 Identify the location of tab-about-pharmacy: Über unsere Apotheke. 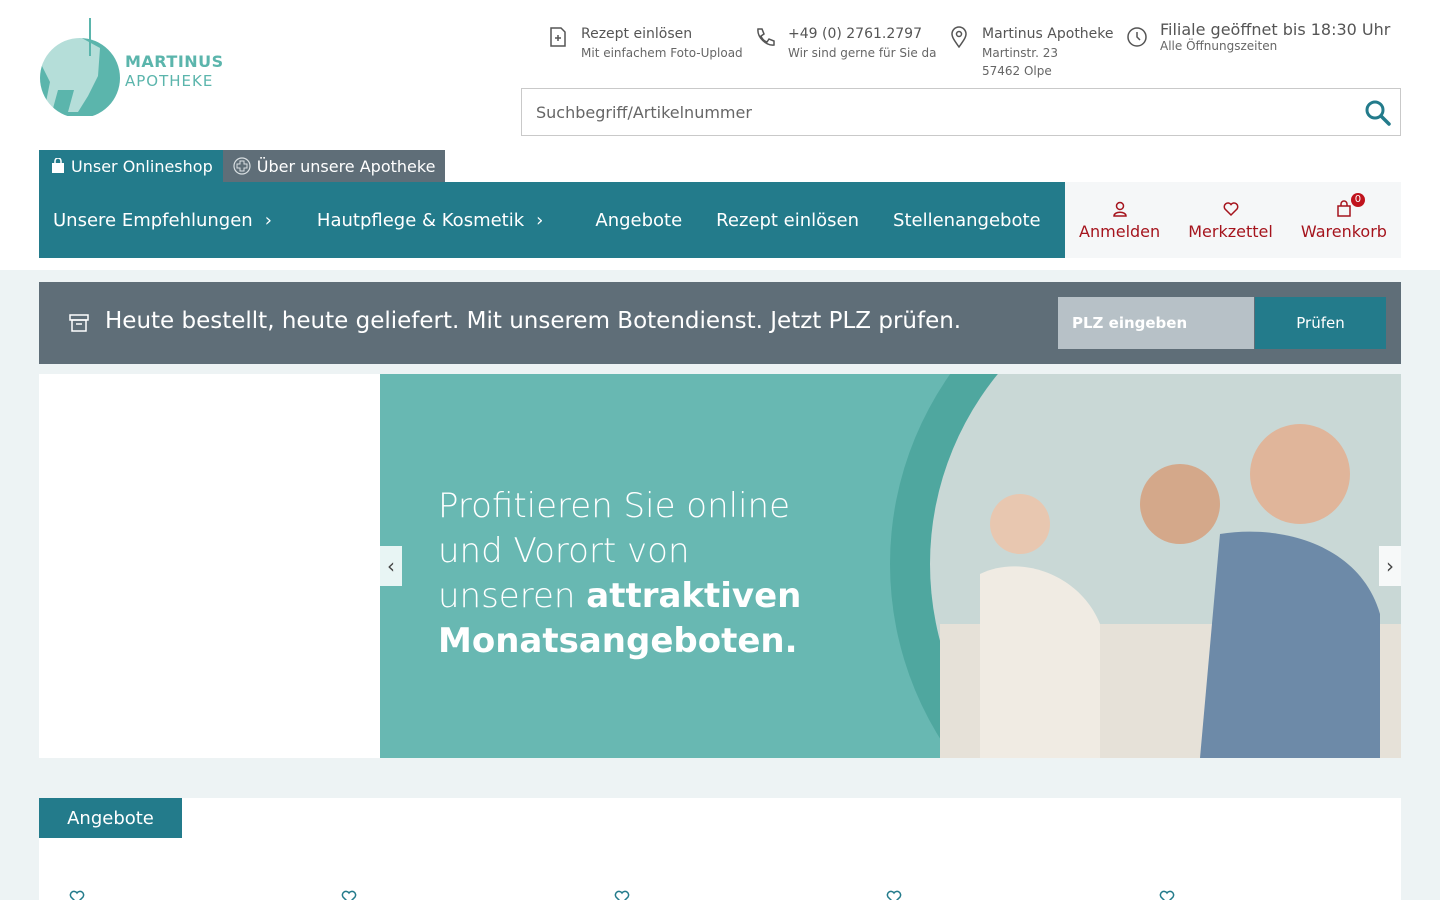
(334, 166).